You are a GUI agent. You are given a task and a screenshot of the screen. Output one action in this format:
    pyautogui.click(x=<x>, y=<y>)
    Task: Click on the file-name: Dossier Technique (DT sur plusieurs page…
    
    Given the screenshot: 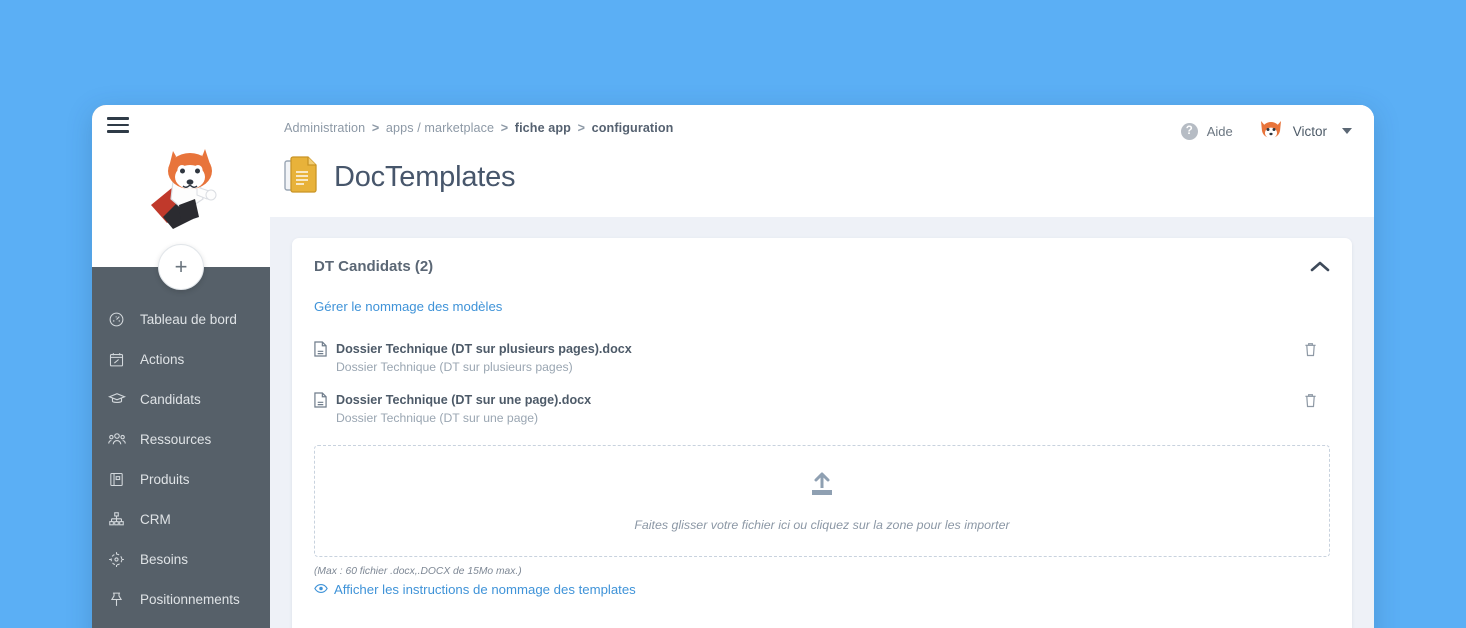 What is the action you would take?
    pyautogui.click(x=484, y=349)
    